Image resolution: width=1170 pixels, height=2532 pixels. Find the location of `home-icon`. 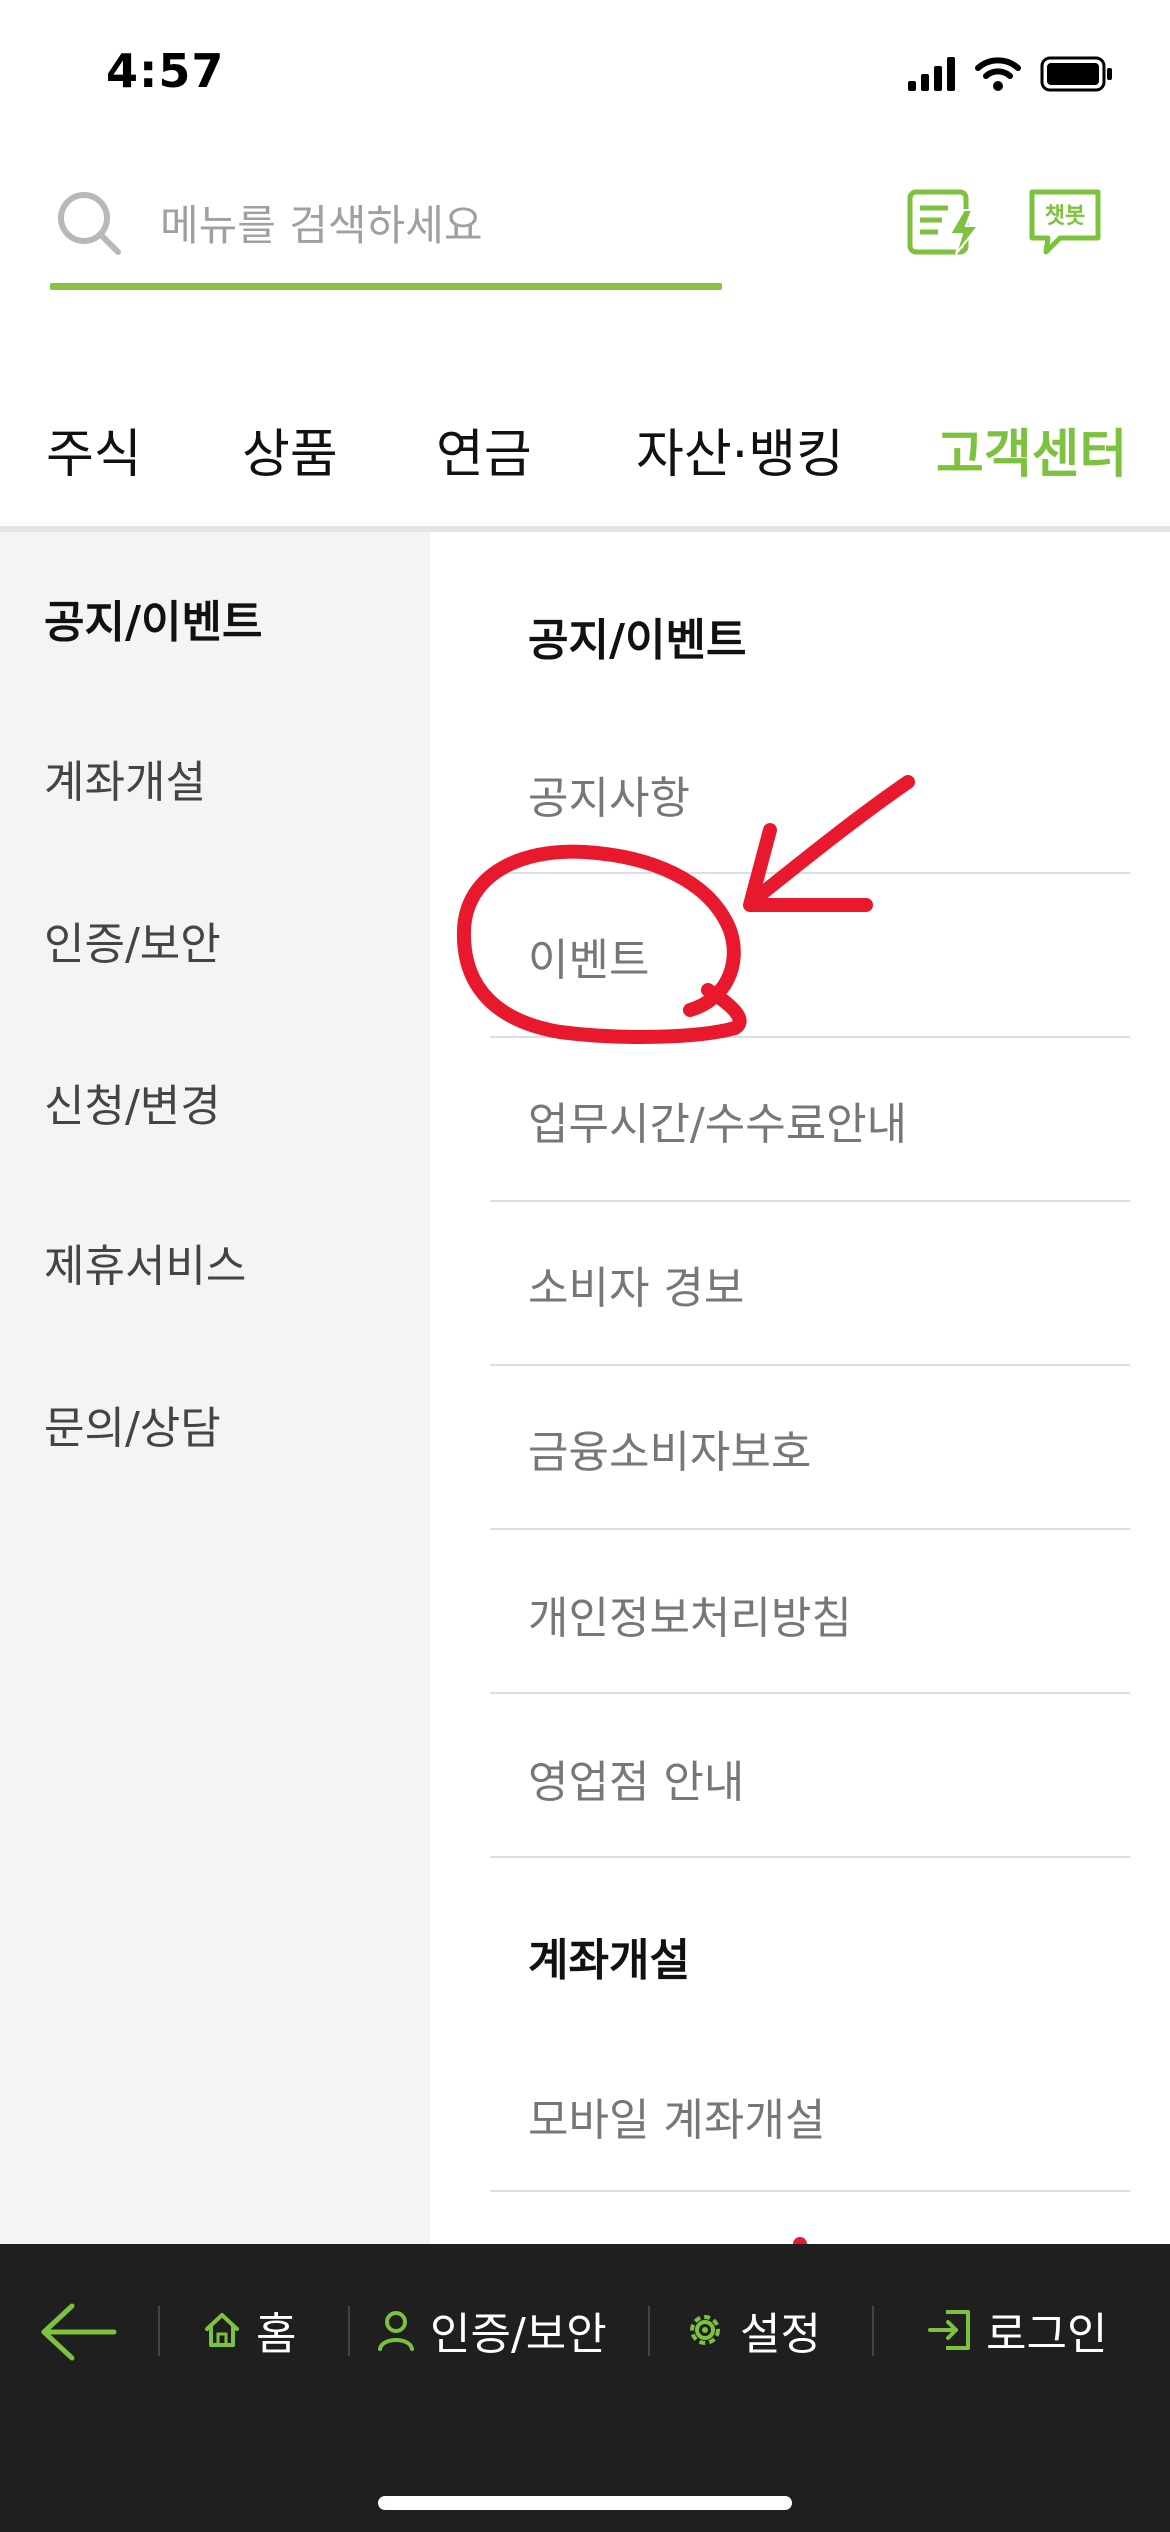

home-icon is located at coordinates (222, 2330).